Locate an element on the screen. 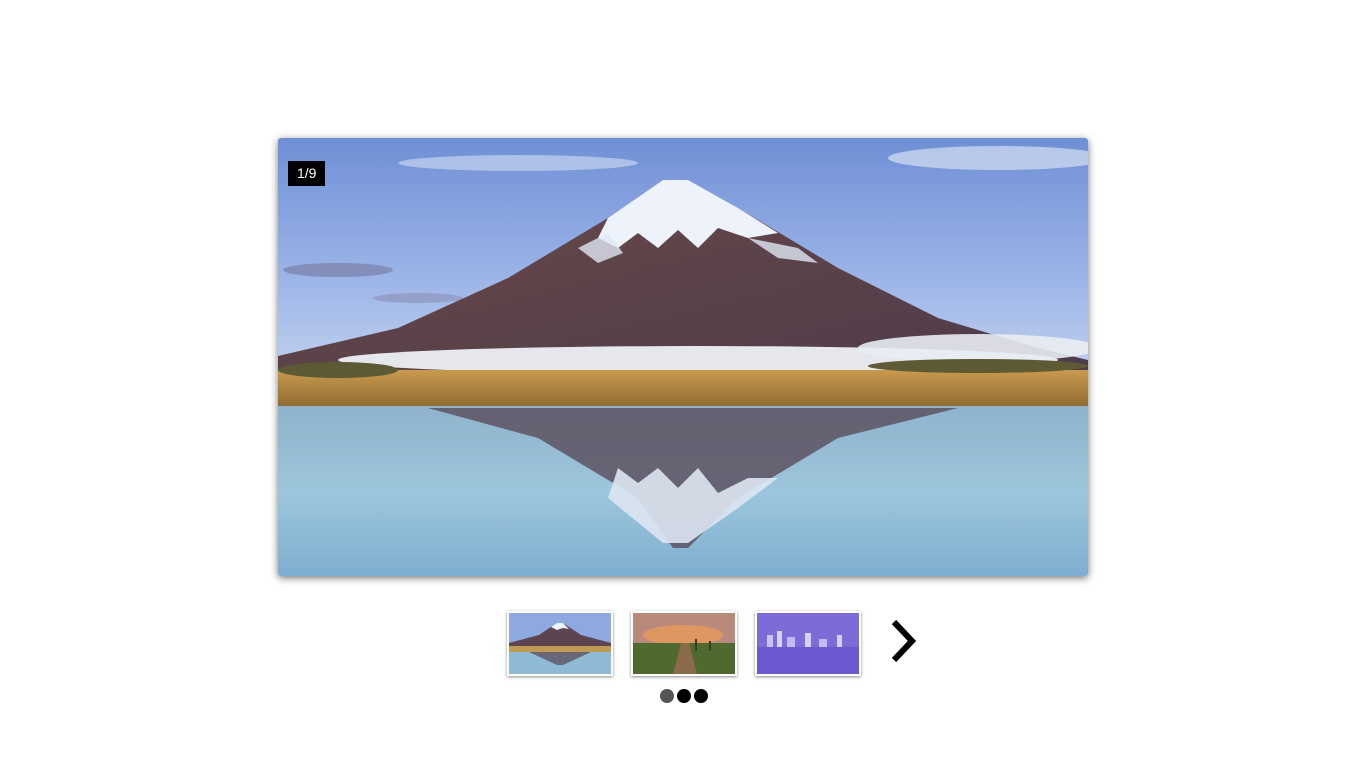 This screenshot has height=768, width=1366. city-skyline-thumbnail-image is located at coordinates (808, 643).